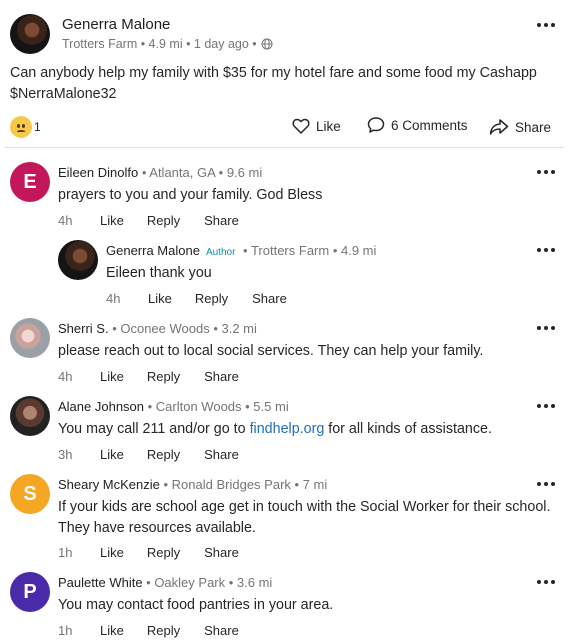 The image size is (579, 642). Describe the element at coordinates (220, 252) in the screenshot. I see `author-badge: Author` at that location.